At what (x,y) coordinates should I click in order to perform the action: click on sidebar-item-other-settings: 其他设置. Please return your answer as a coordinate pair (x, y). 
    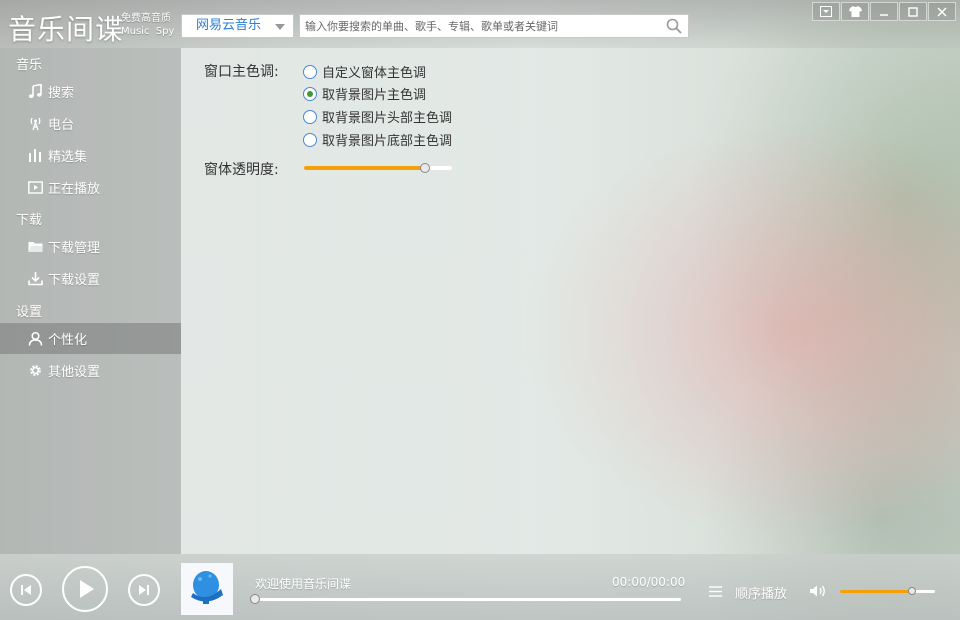
    Looking at the image, I should click on (90, 370).